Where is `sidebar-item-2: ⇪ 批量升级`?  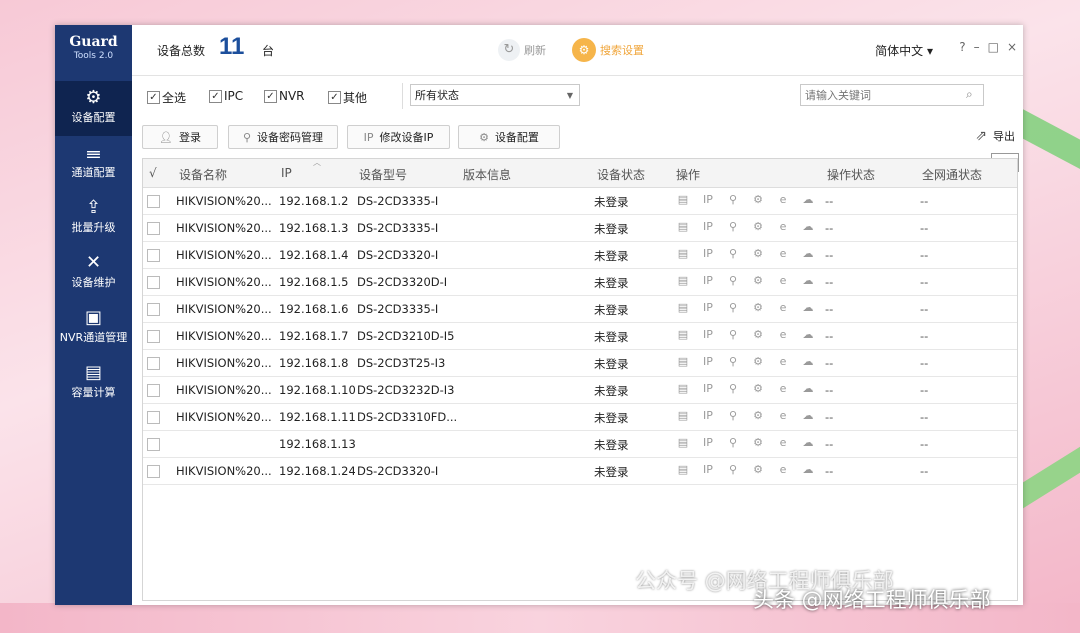
sidebar-item-2: ⇪ 批量升级 is located at coordinates (93, 218).